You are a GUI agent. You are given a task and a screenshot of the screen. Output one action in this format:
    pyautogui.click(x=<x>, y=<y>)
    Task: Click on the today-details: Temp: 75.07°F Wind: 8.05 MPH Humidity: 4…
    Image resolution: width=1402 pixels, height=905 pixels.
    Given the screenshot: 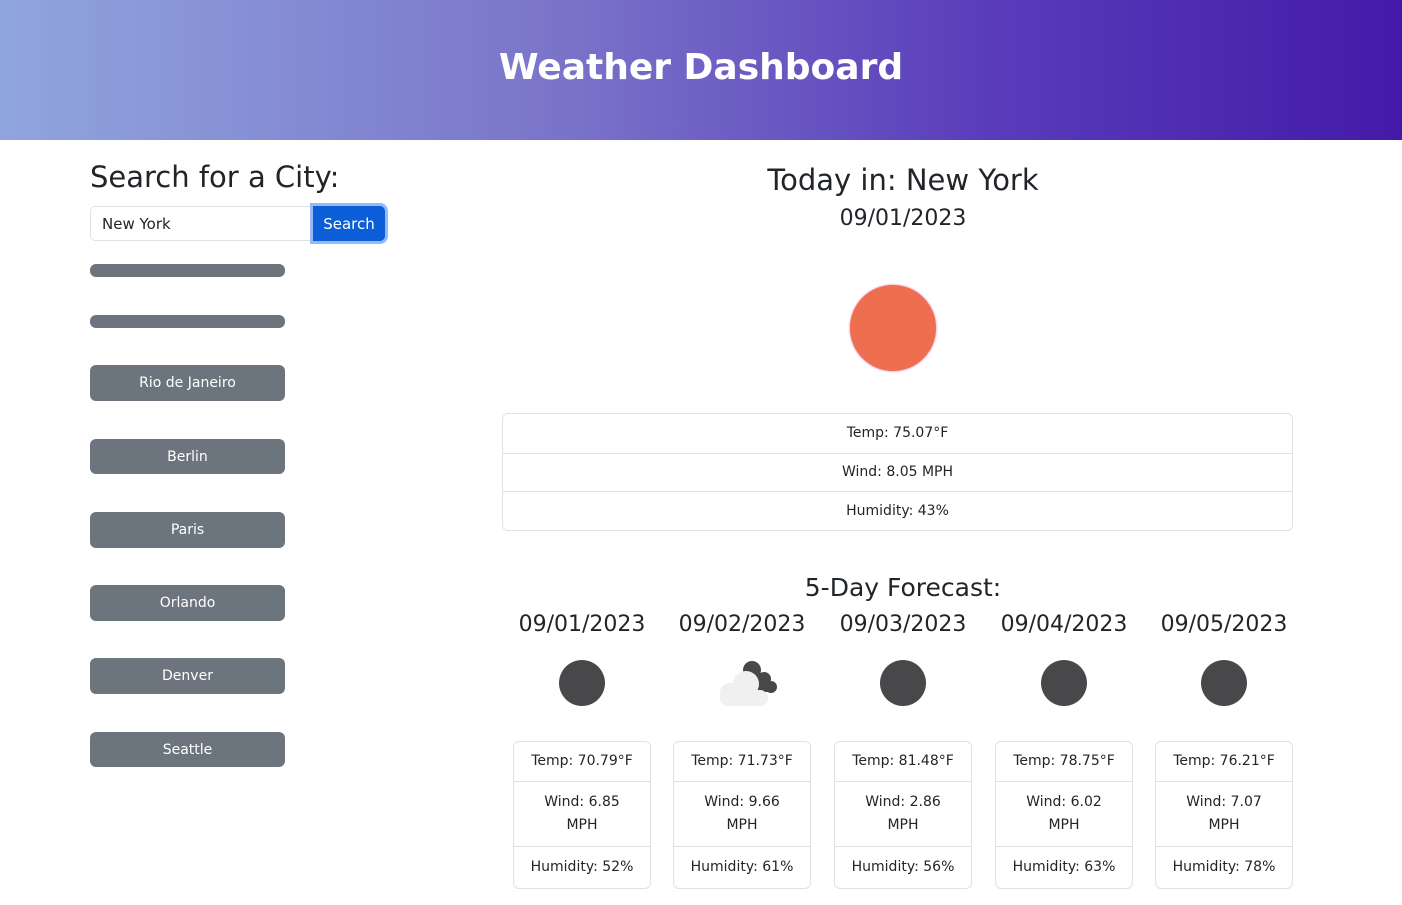 What is the action you would take?
    pyautogui.click(x=897, y=472)
    